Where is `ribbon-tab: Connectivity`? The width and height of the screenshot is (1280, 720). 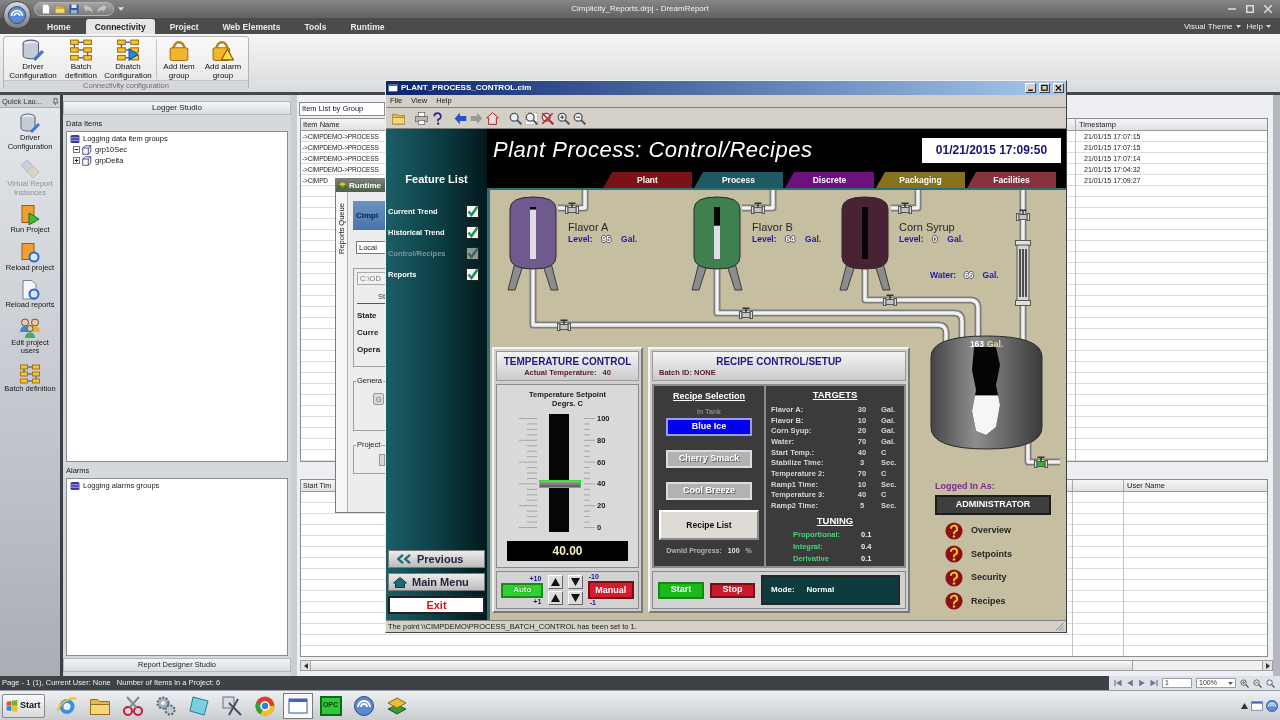
ribbon-tab: Connectivity is located at coordinates (120, 26).